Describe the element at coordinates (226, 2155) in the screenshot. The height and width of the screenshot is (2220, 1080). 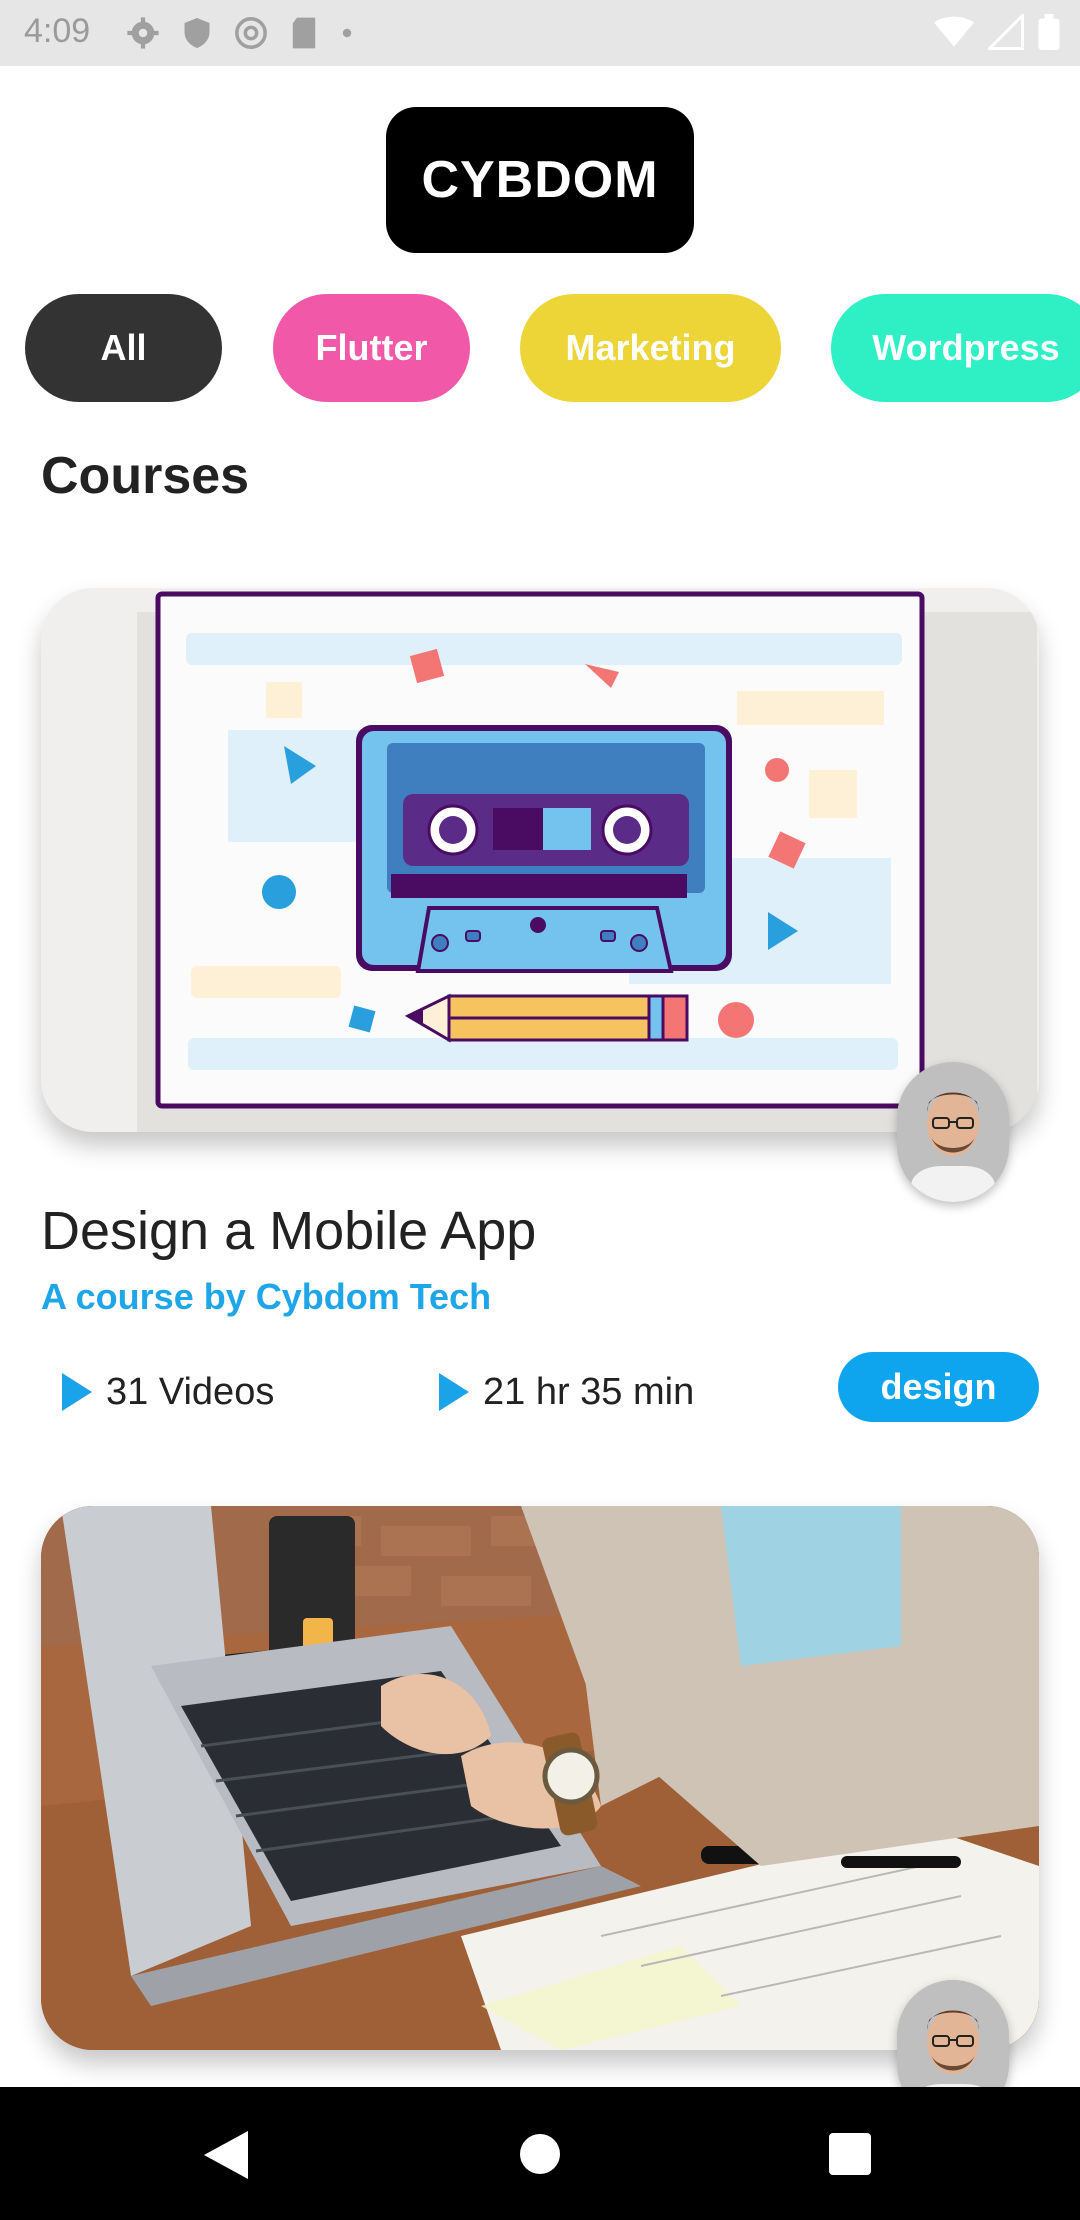
I see `back-icon` at that location.